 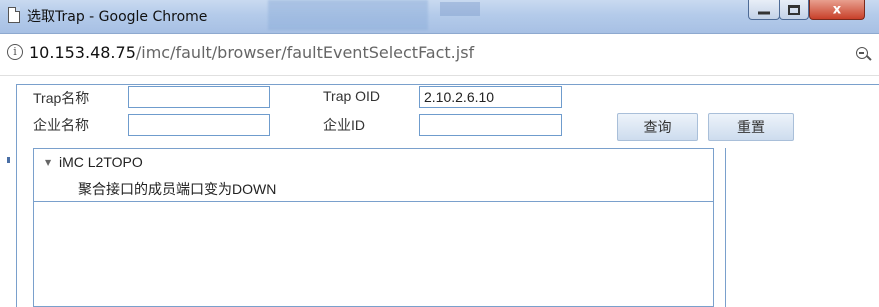 I want to click on side-marker, so click(x=8, y=160).